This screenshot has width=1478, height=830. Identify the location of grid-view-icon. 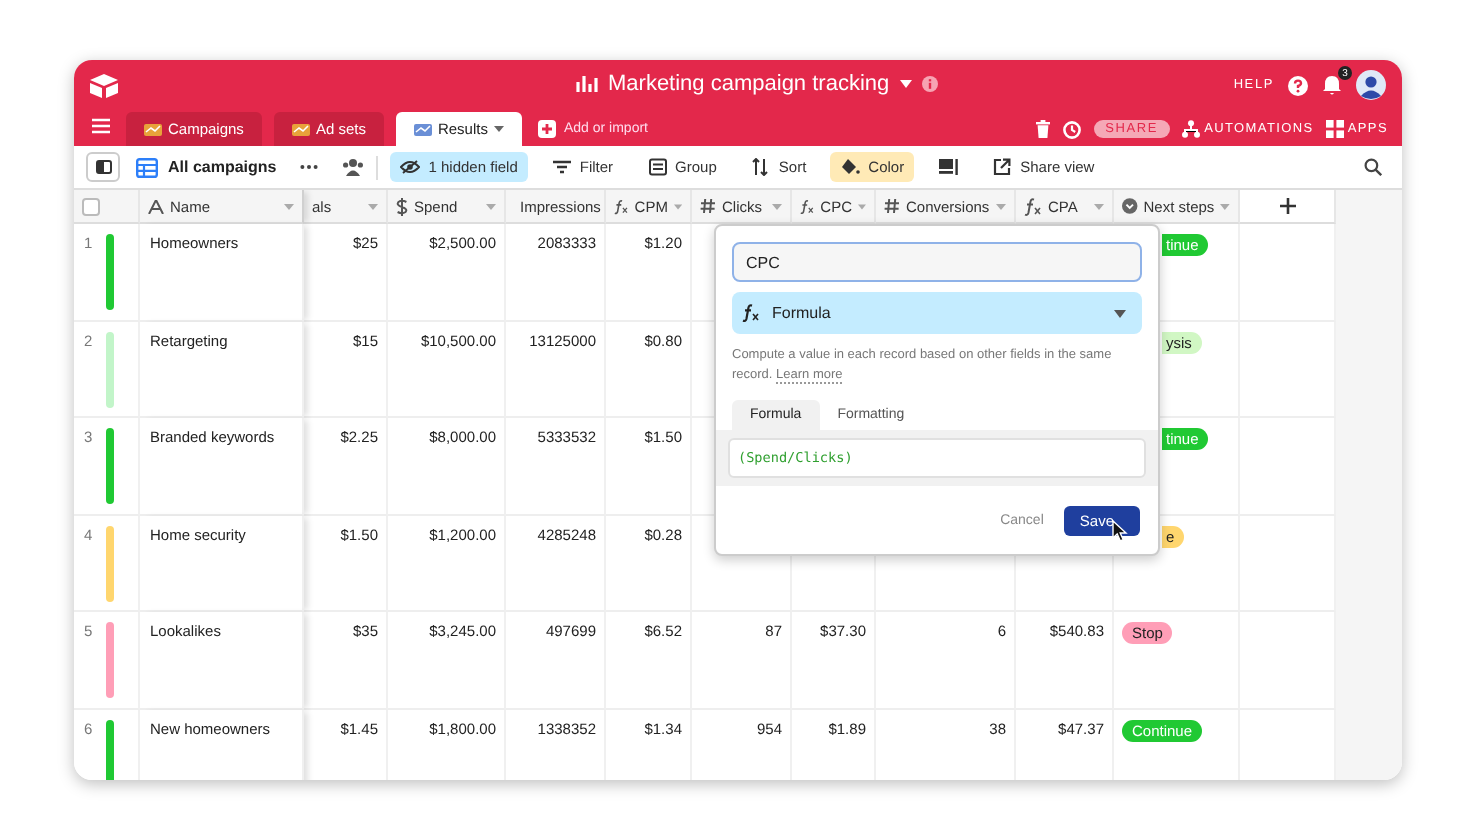
(147, 167).